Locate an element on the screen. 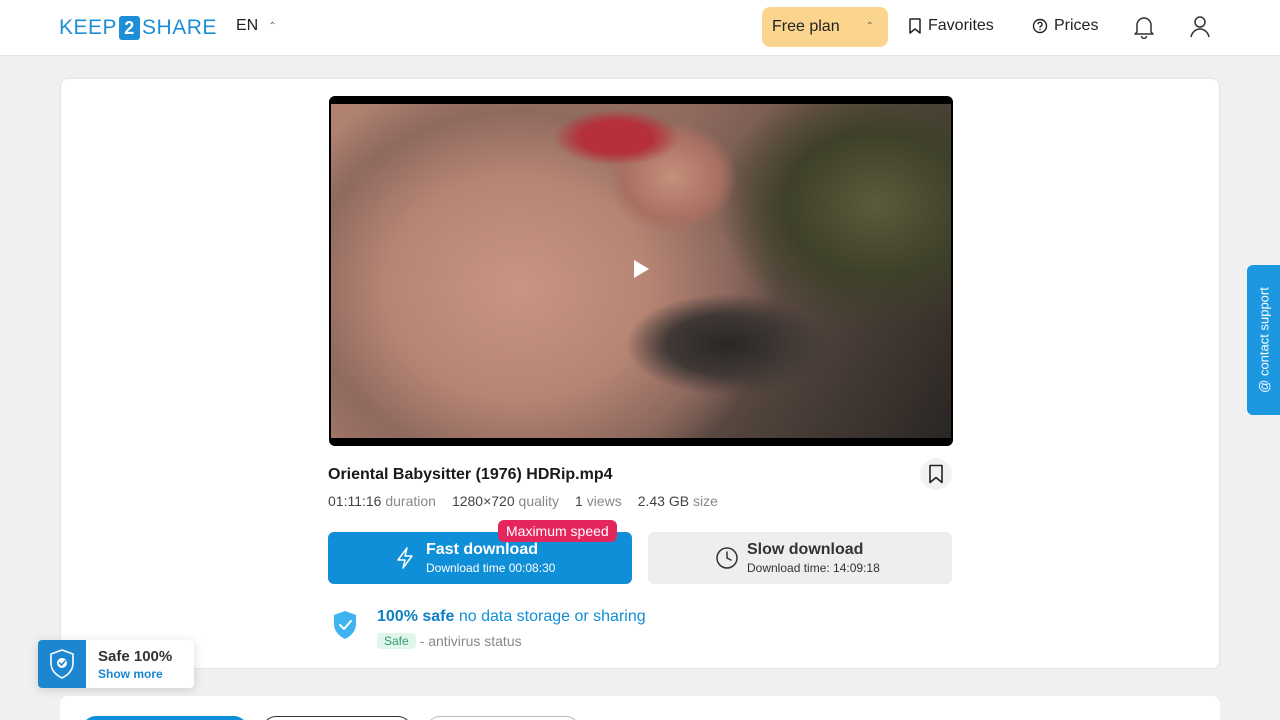  language-label: EN is located at coordinates (247, 25).